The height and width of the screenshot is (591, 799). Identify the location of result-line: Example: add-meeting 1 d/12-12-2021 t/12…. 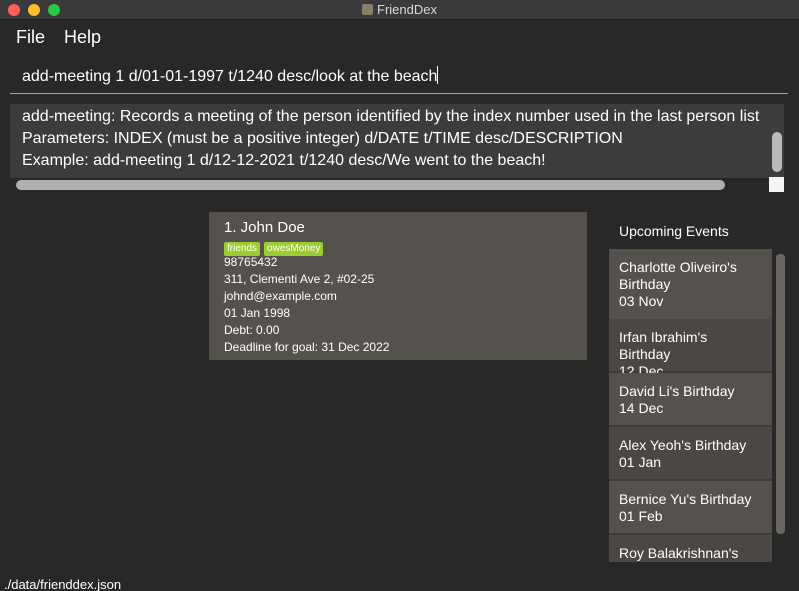
(284, 160).